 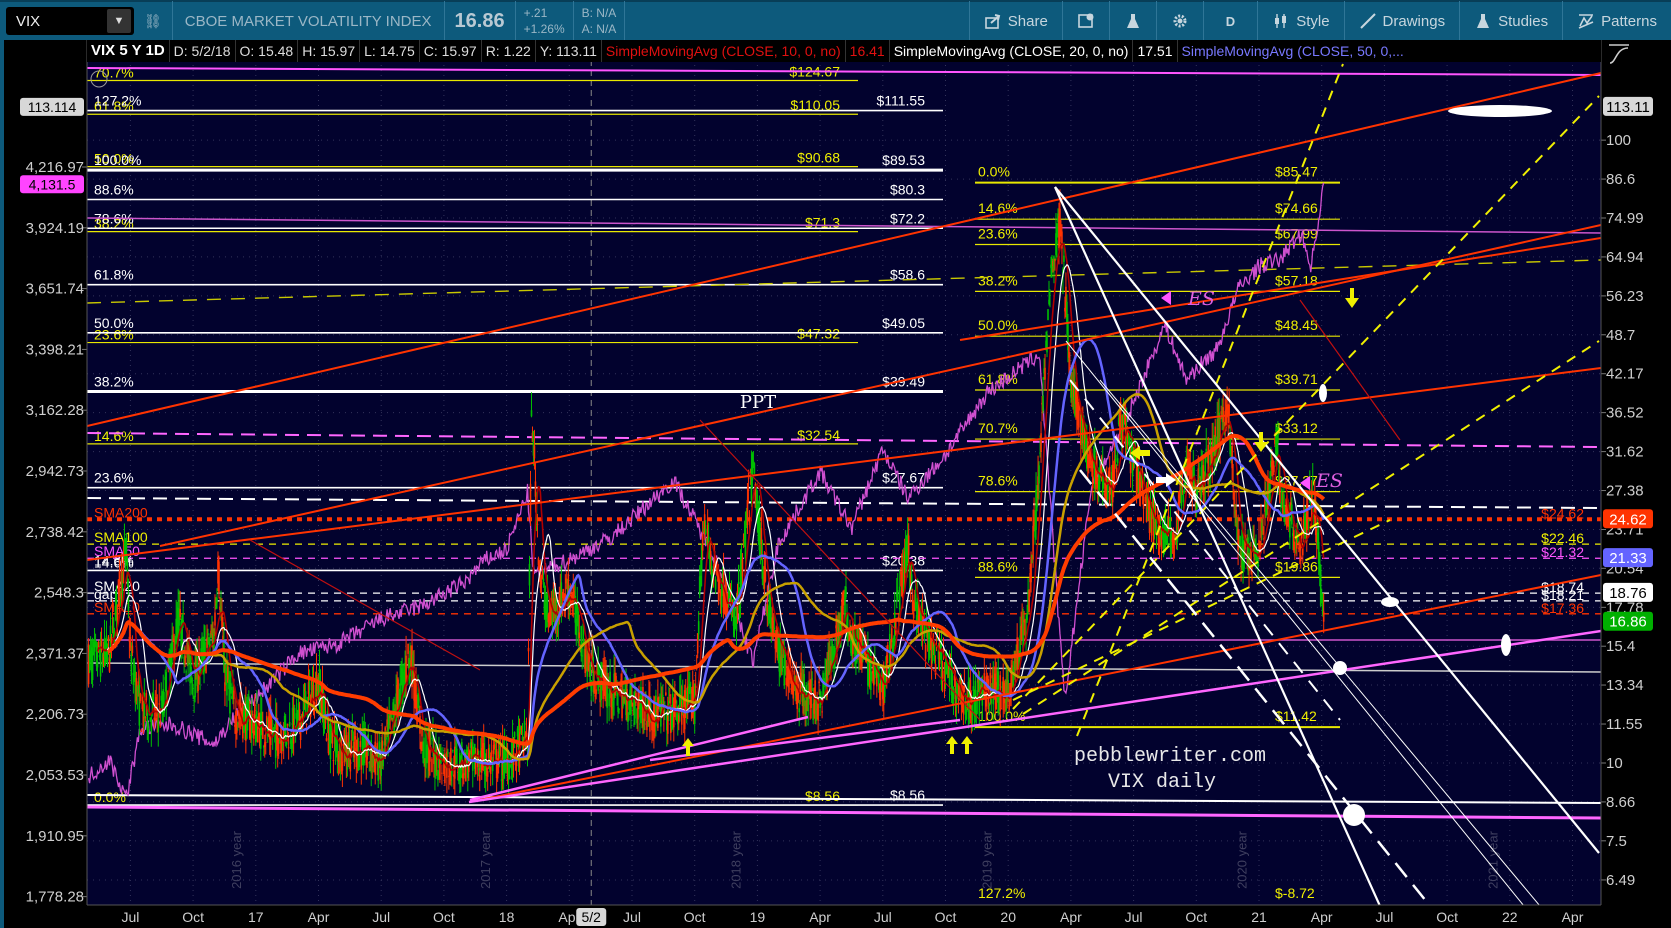 What do you see at coordinates (451, 51) in the screenshot?
I see `info-close: C: 15.97` at bounding box center [451, 51].